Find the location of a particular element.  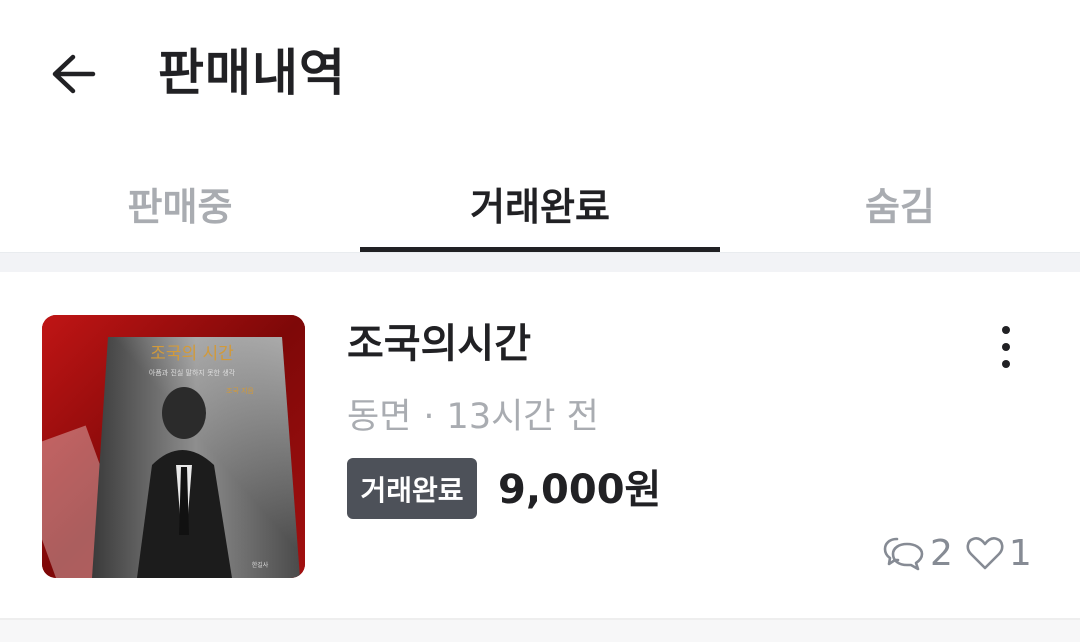

item-title: 조국의시간 is located at coordinates (439, 344).